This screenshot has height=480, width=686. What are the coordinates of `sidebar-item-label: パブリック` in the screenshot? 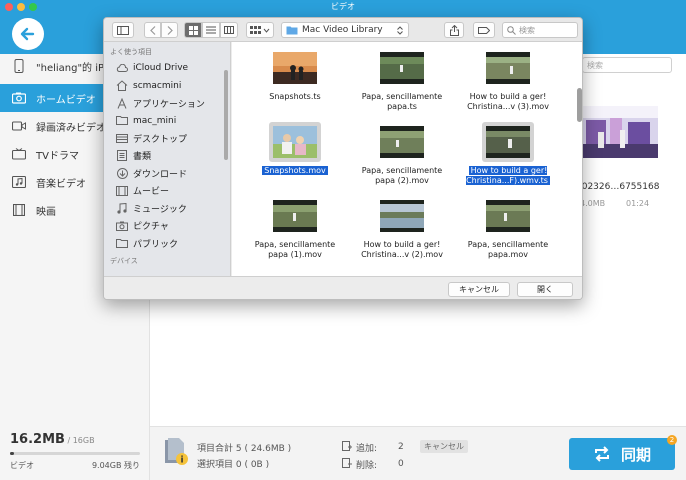 It's located at (156, 244).